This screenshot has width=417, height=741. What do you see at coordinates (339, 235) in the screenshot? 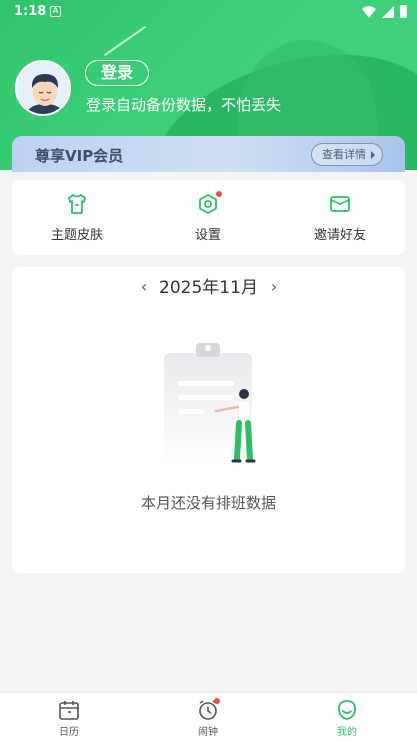
I see `tool-label: 邀请好友` at bounding box center [339, 235].